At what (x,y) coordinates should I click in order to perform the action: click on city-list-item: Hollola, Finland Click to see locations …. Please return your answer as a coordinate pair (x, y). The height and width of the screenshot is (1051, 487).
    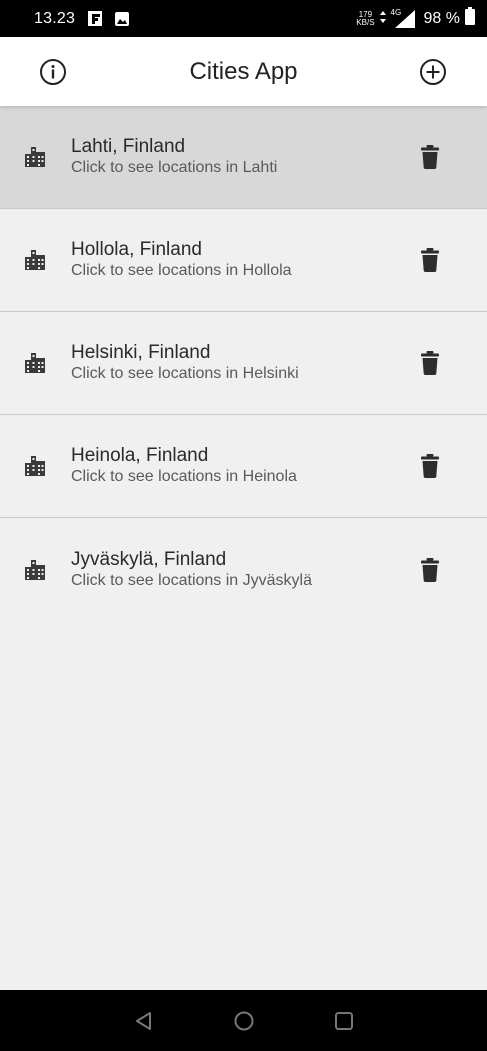
    Looking at the image, I should click on (243, 260).